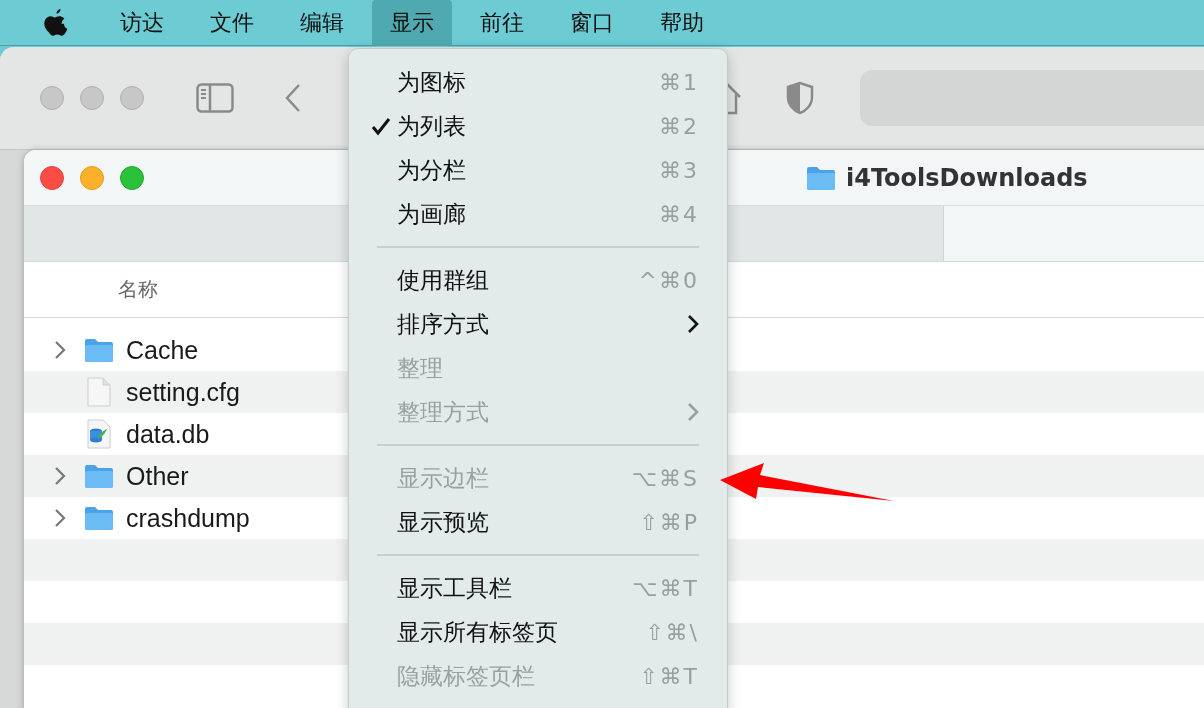  What do you see at coordinates (538, 82) in the screenshot?
I see `menu-item: 为图标 ⌘1` at bounding box center [538, 82].